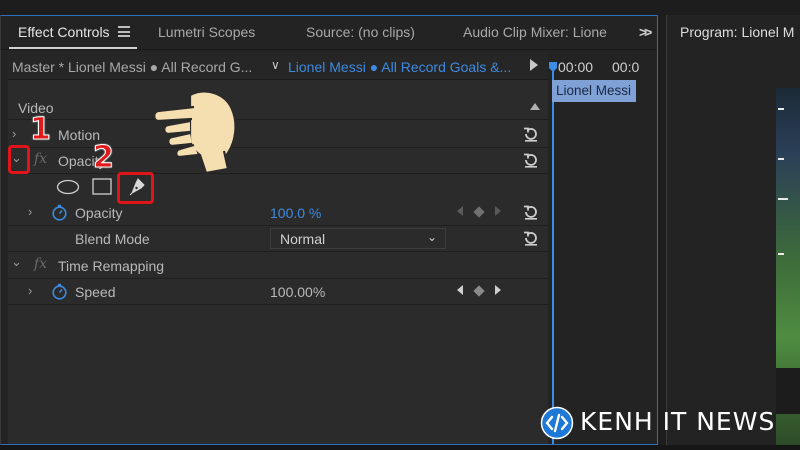  I want to click on playhead-line, so click(553, 256).